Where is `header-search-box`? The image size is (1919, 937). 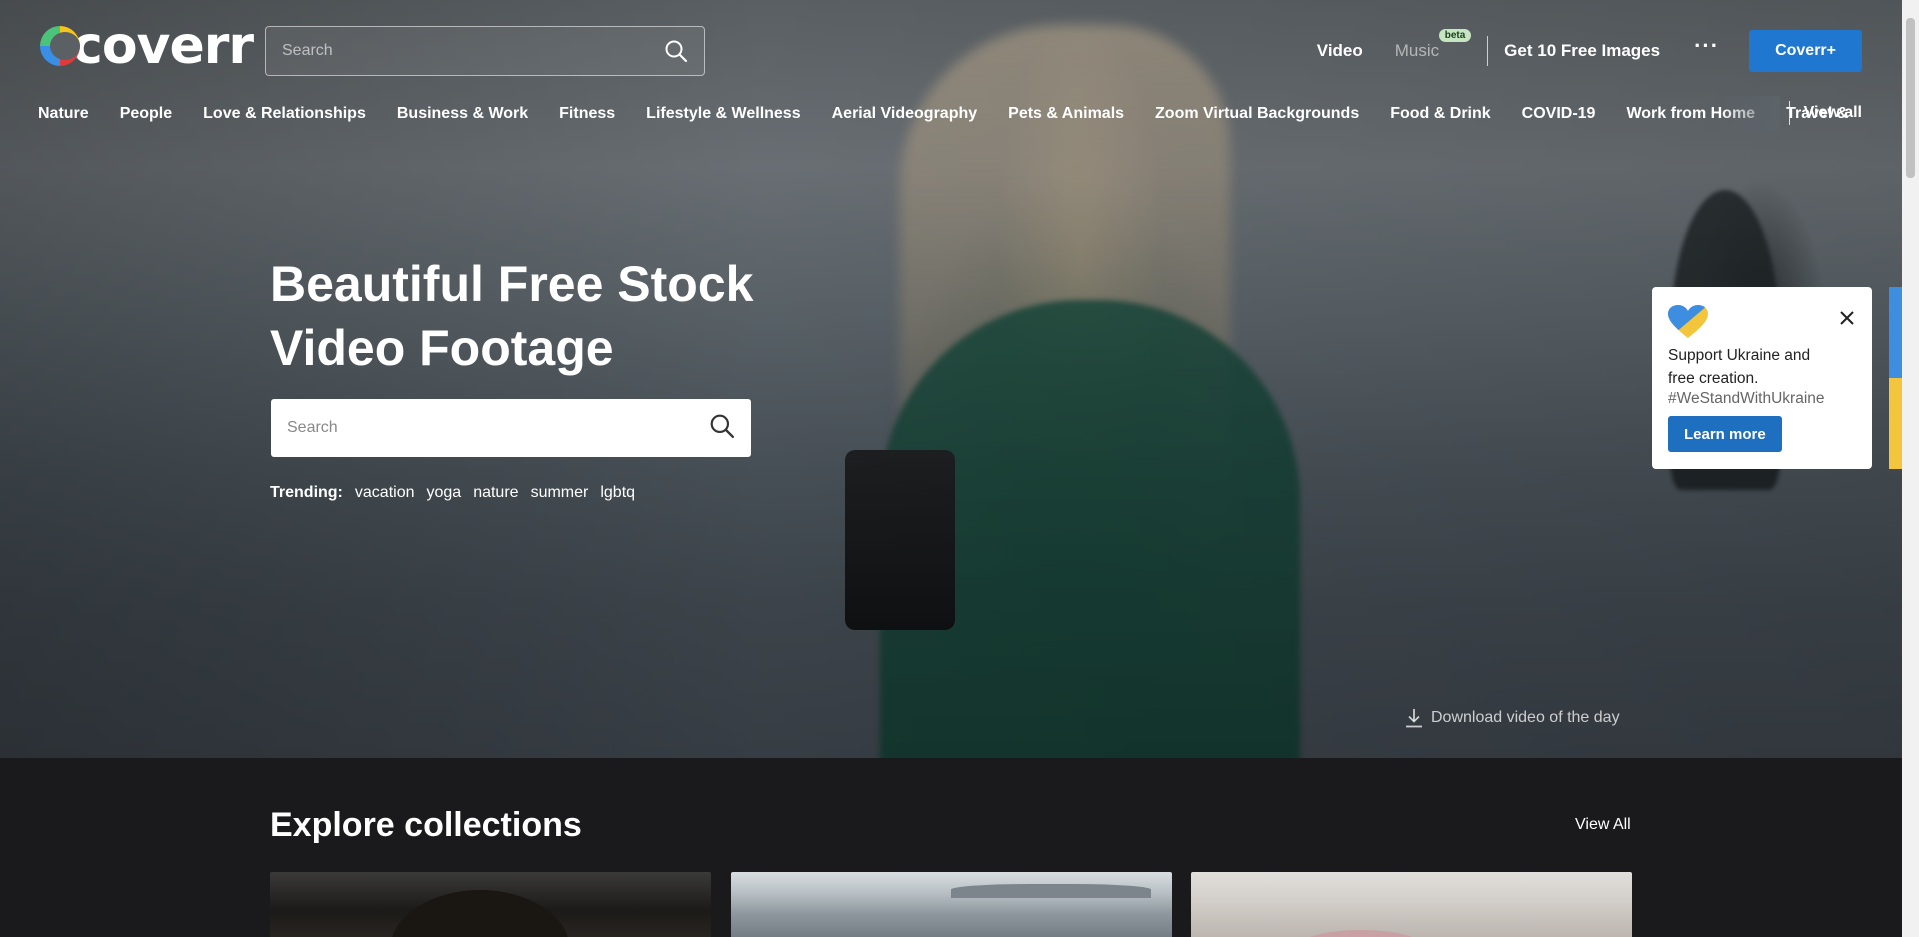 header-search-box is located at coordinates (485, 51).